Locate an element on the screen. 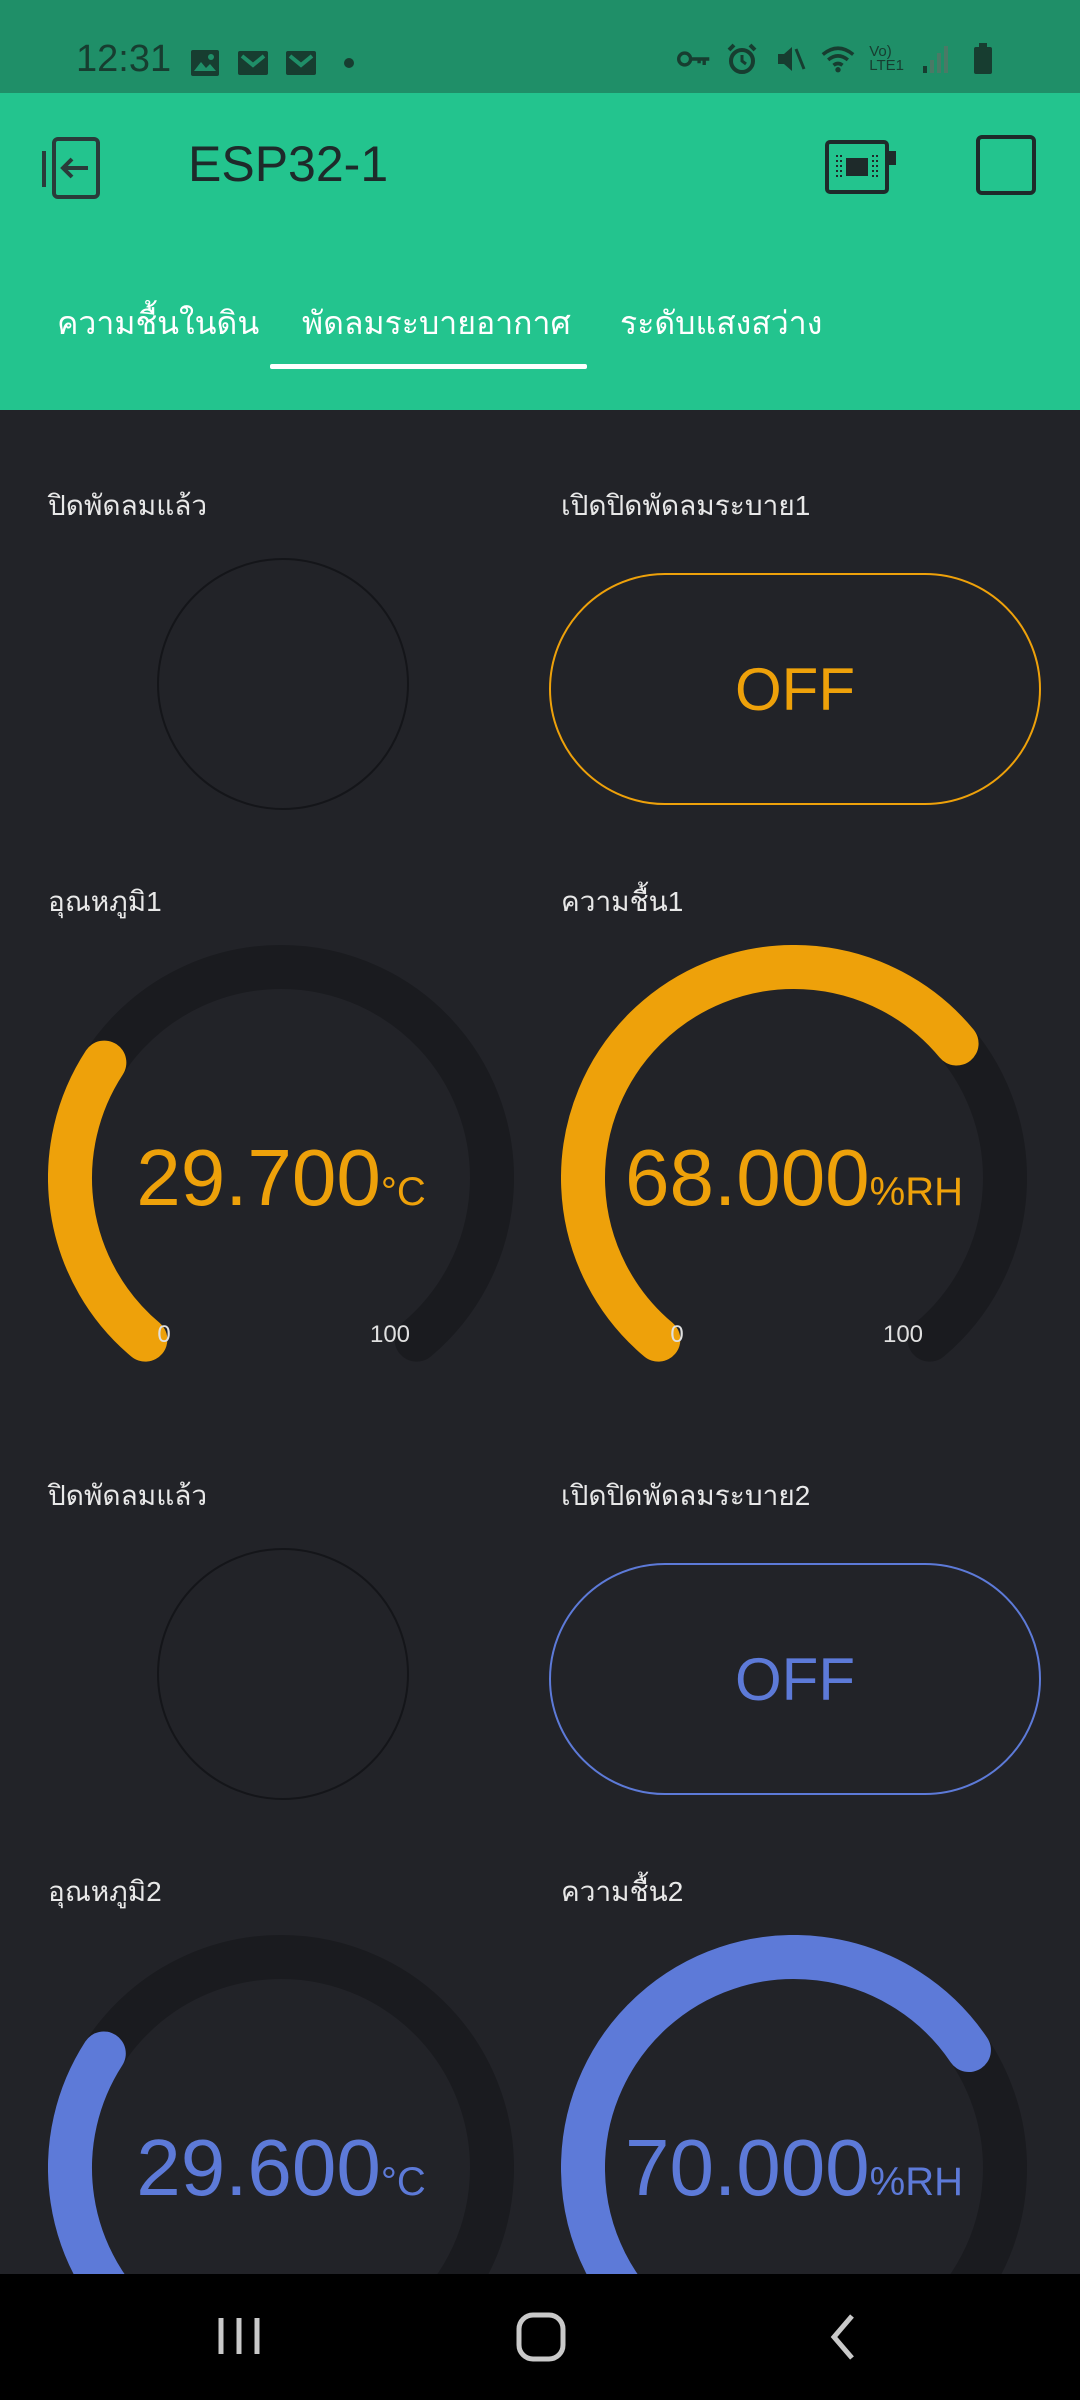  back-icon is located at coordinates (843, 2337).